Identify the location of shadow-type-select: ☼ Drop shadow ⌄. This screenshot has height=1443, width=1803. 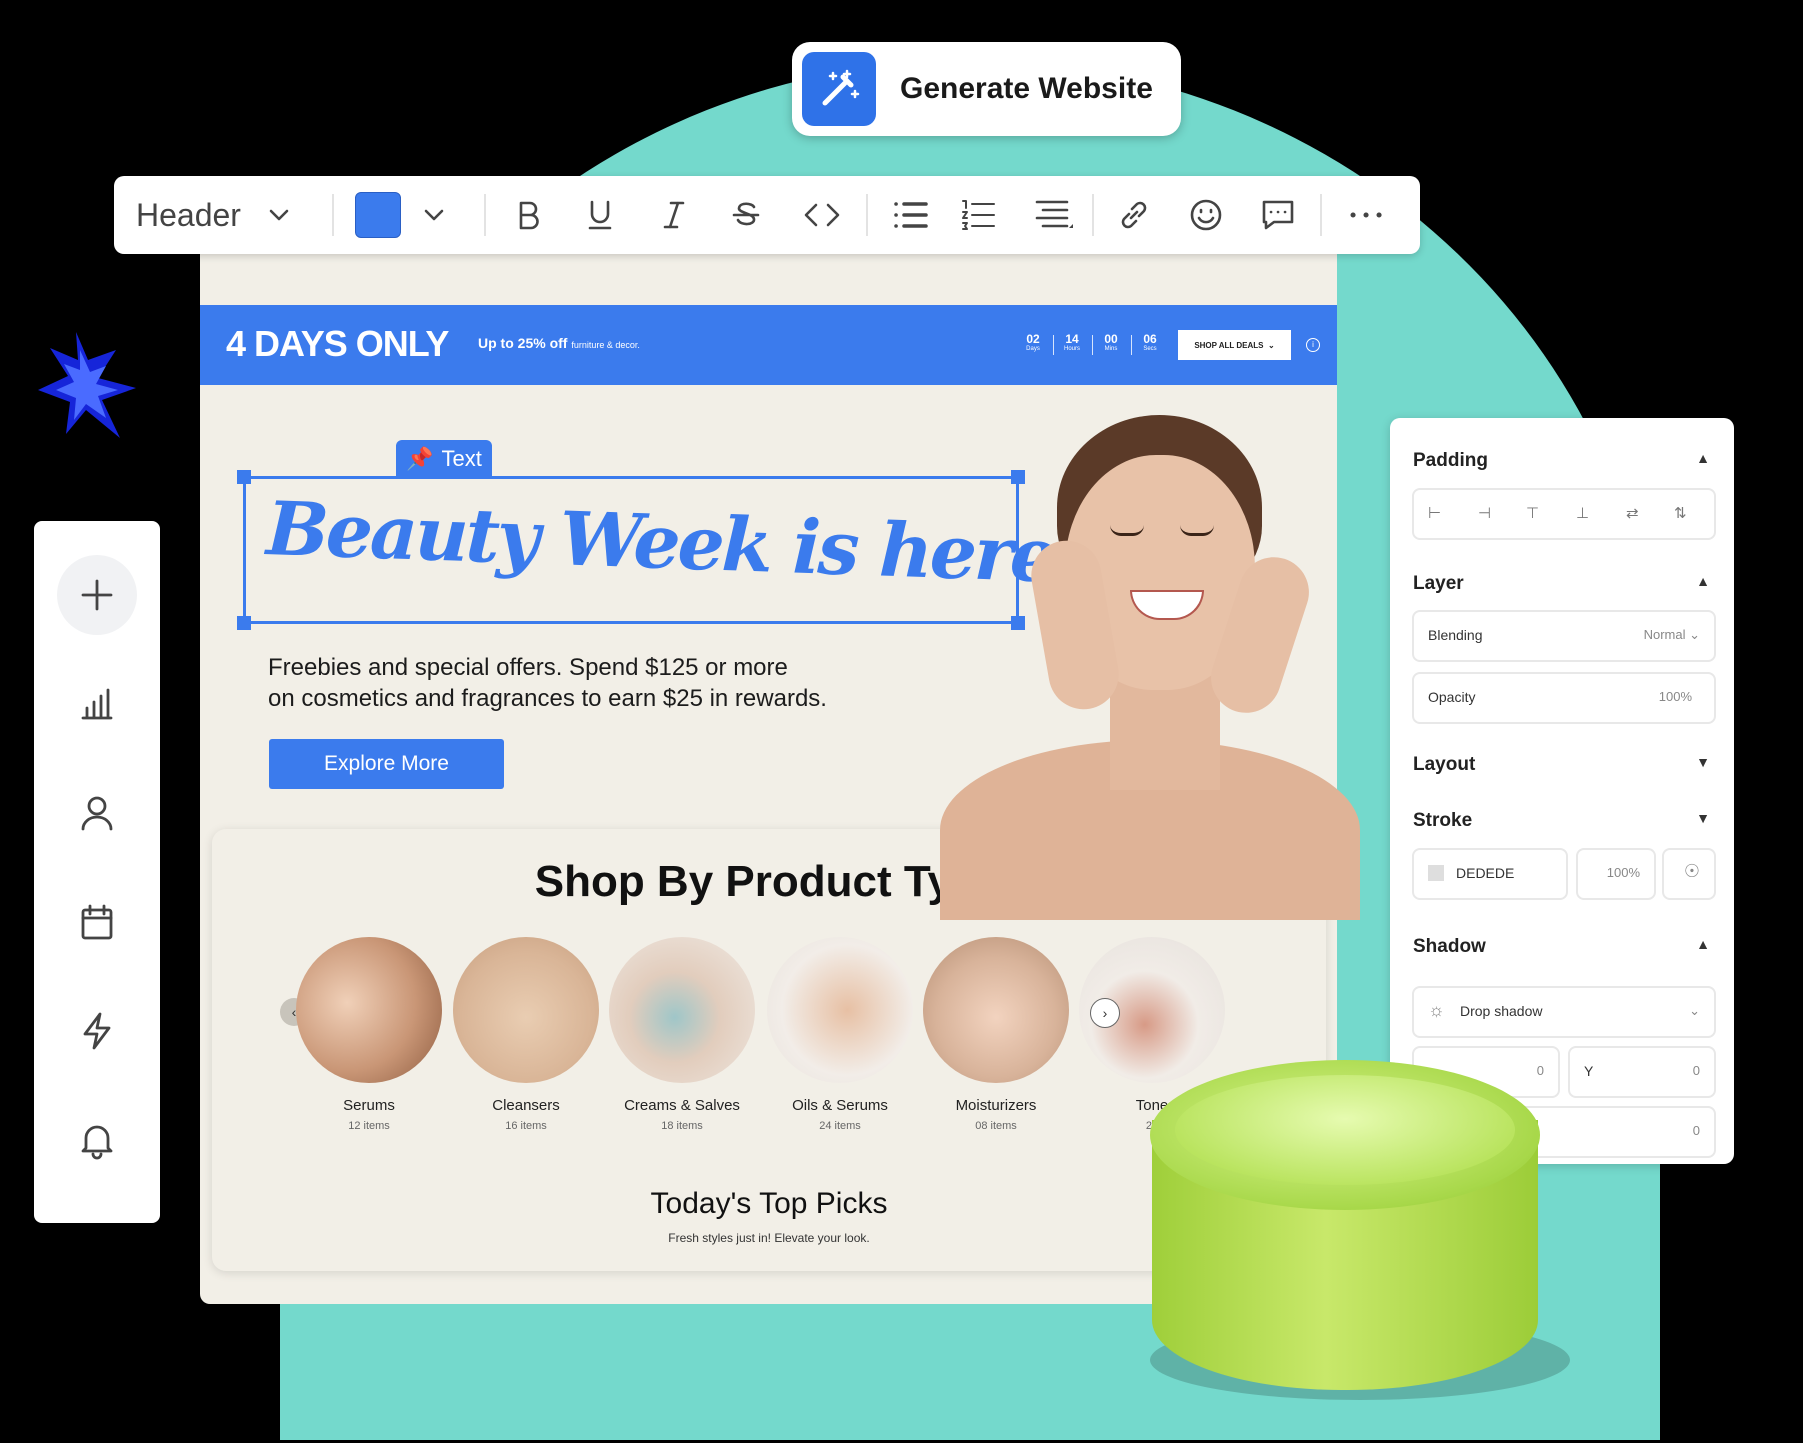
(1564, 1012).